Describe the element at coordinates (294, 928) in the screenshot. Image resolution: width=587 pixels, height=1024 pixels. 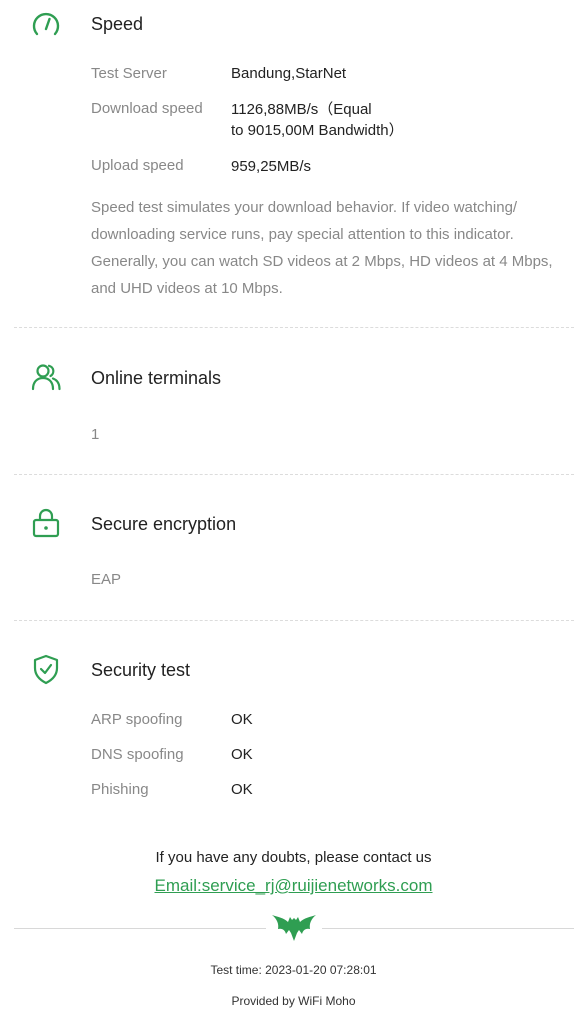
I see `bat-logo-icon` at that location.